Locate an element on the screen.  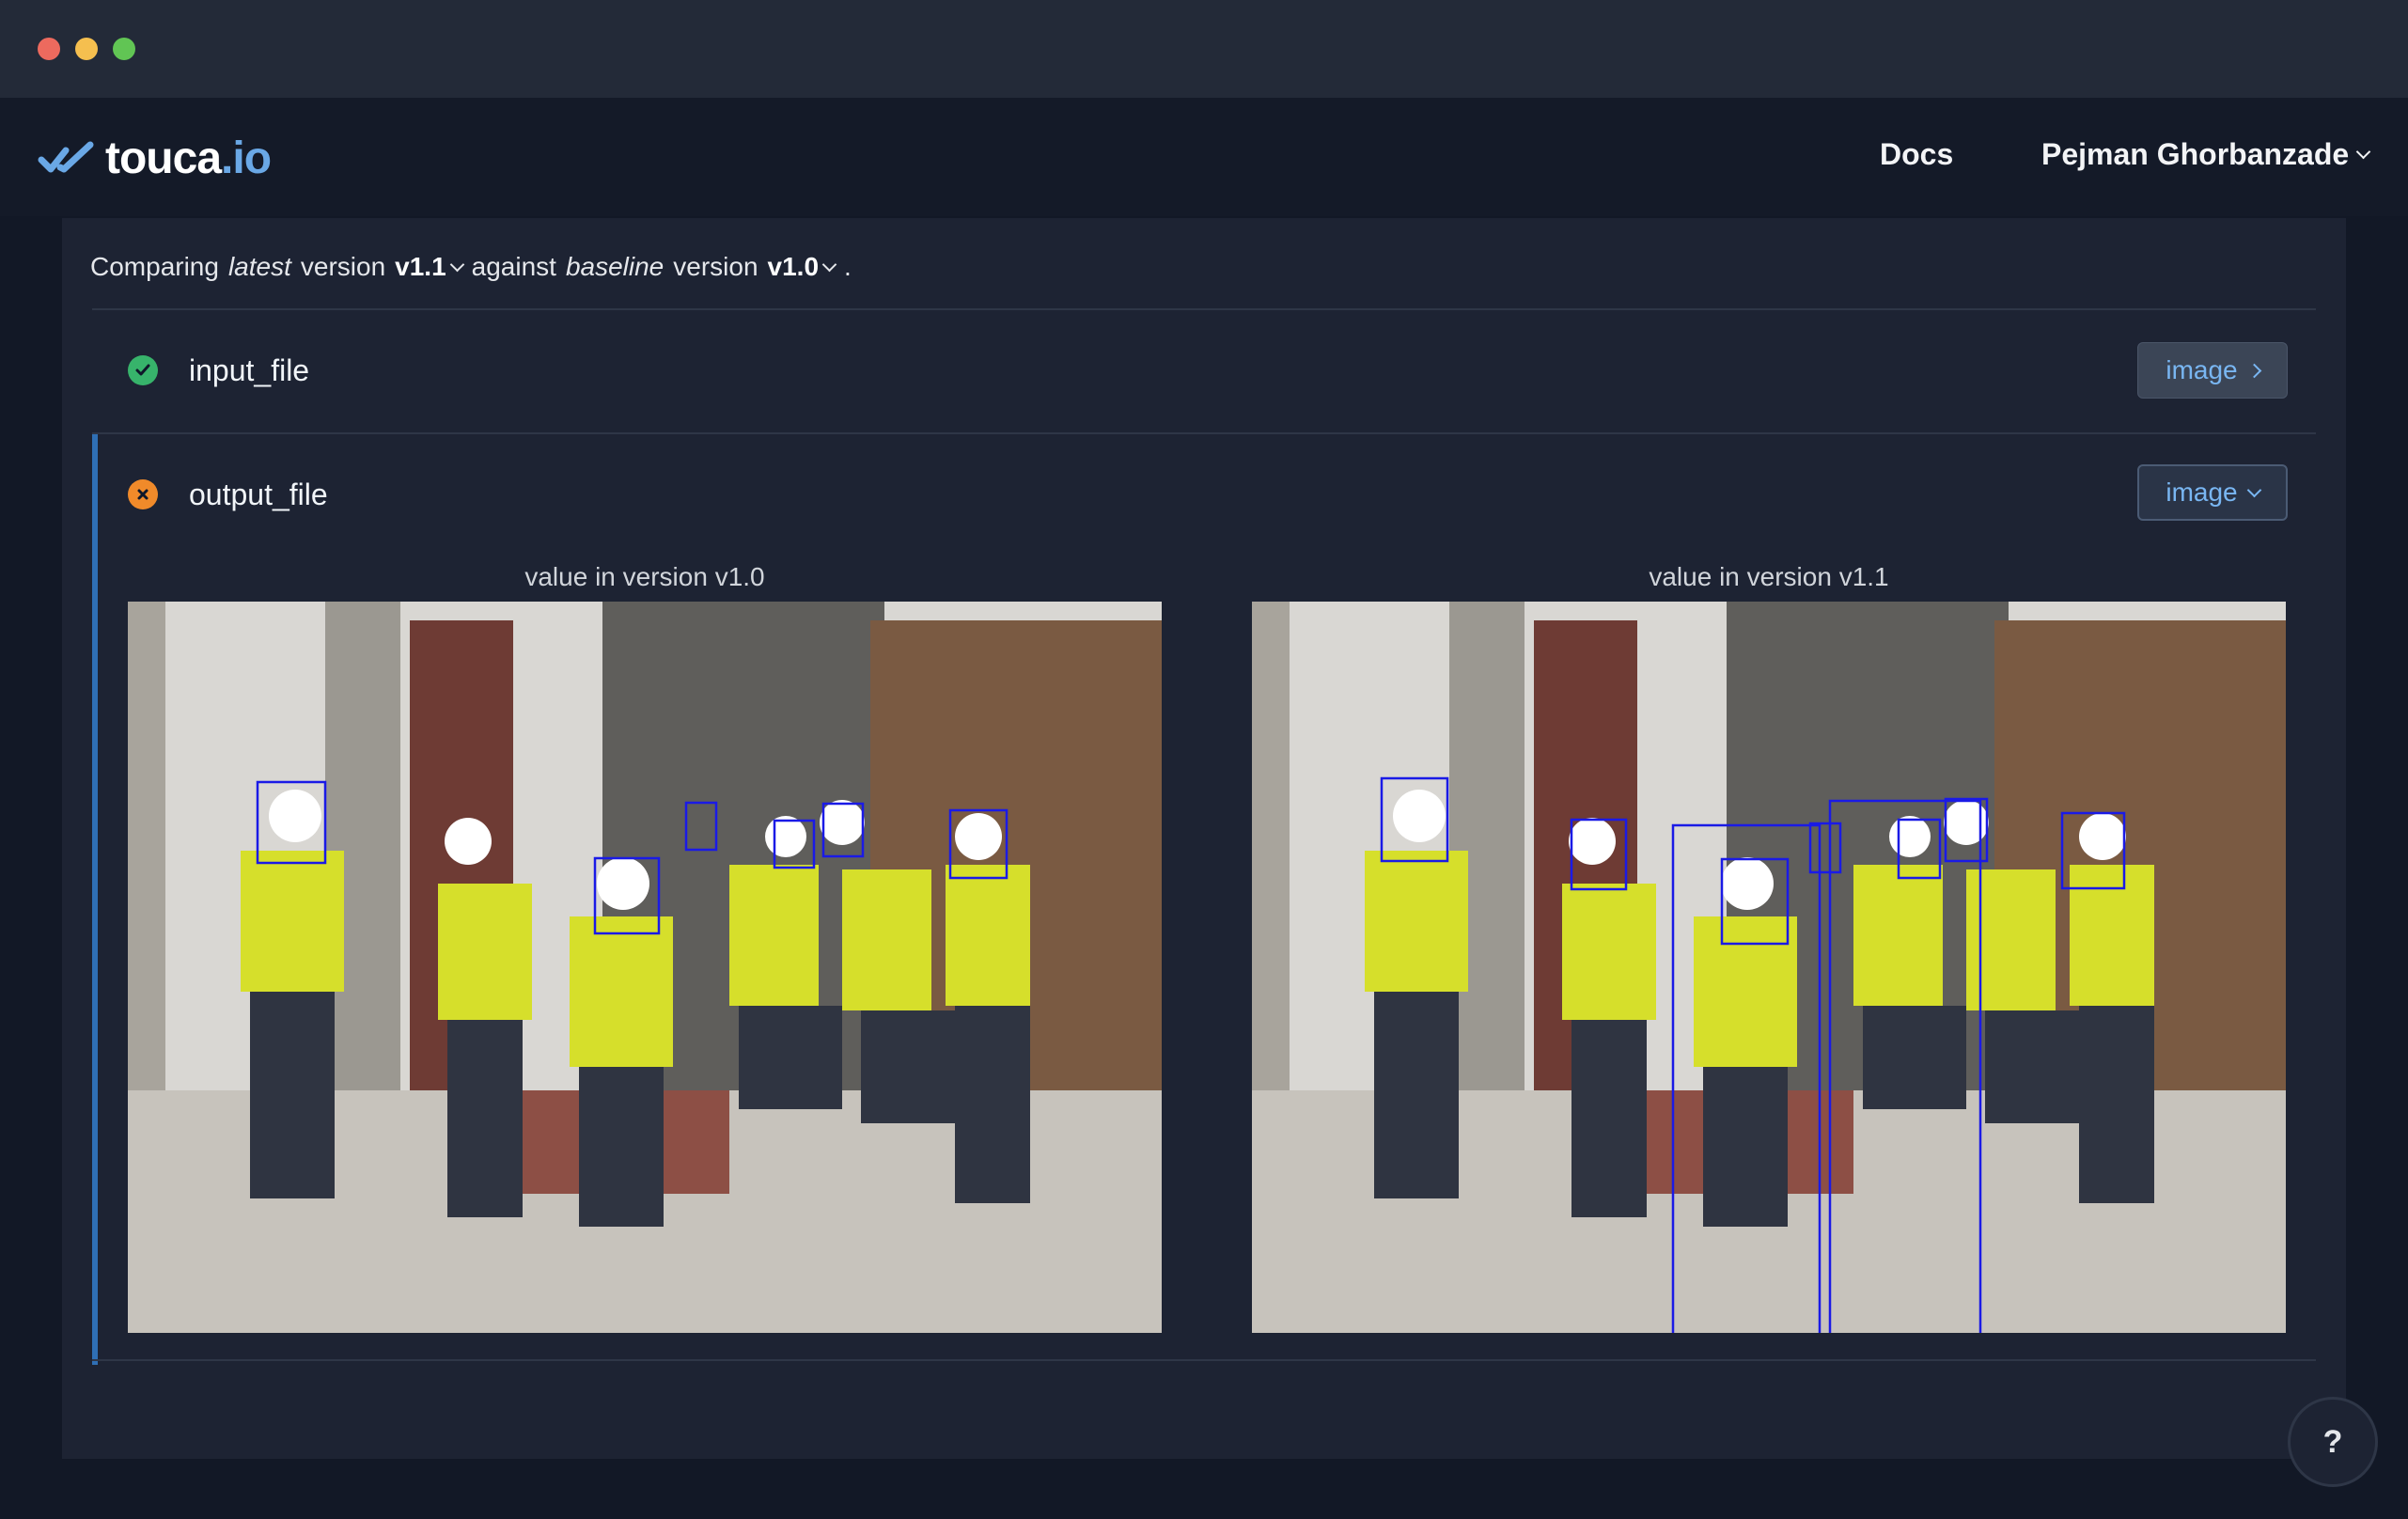
result-name: output_file is located at coordinates (258, 494).